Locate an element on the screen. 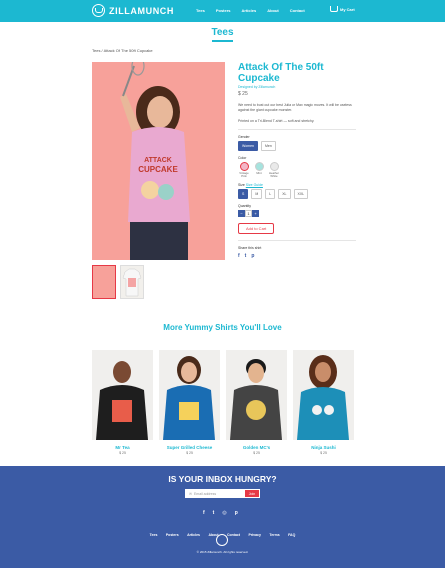 This screenshot has width=445, height=568. size-options: S M L XL XXL is located at coordinates (297, 194).